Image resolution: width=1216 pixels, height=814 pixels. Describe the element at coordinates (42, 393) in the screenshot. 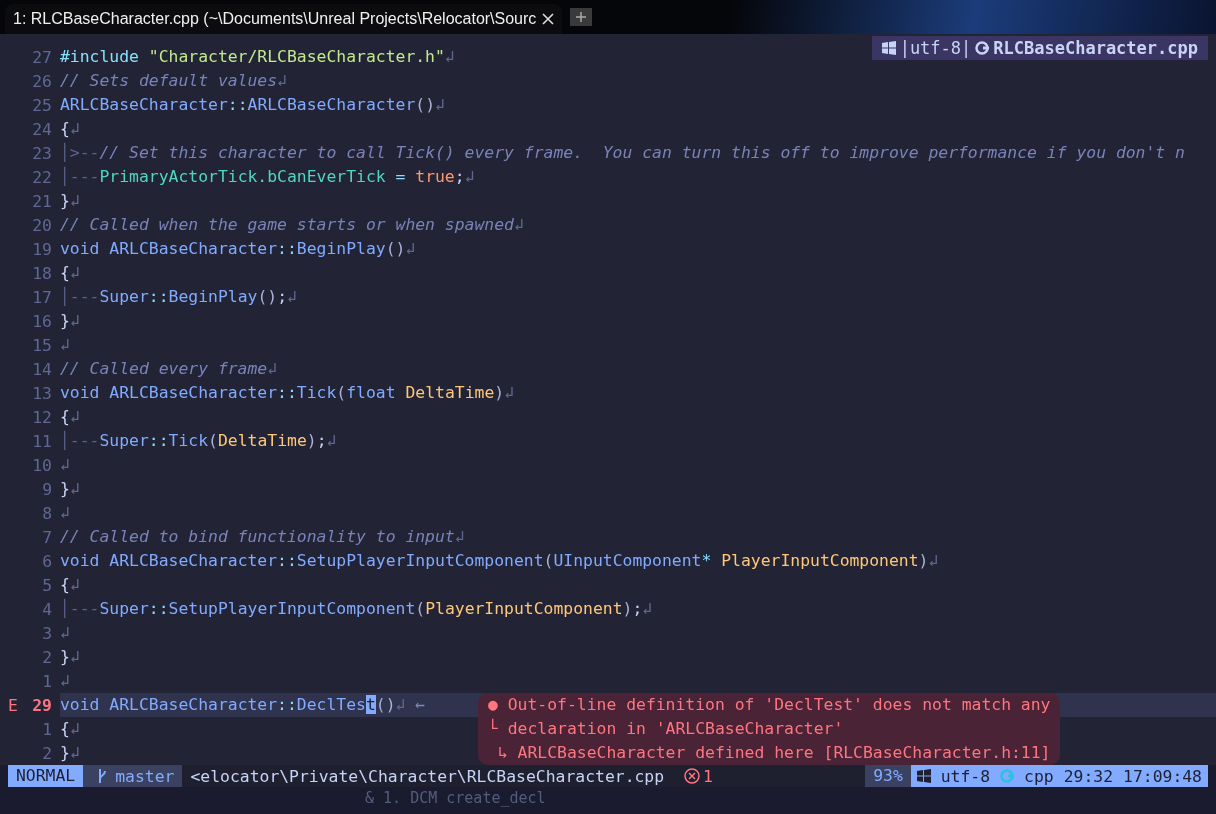

I see `line-number: 13` at that location.